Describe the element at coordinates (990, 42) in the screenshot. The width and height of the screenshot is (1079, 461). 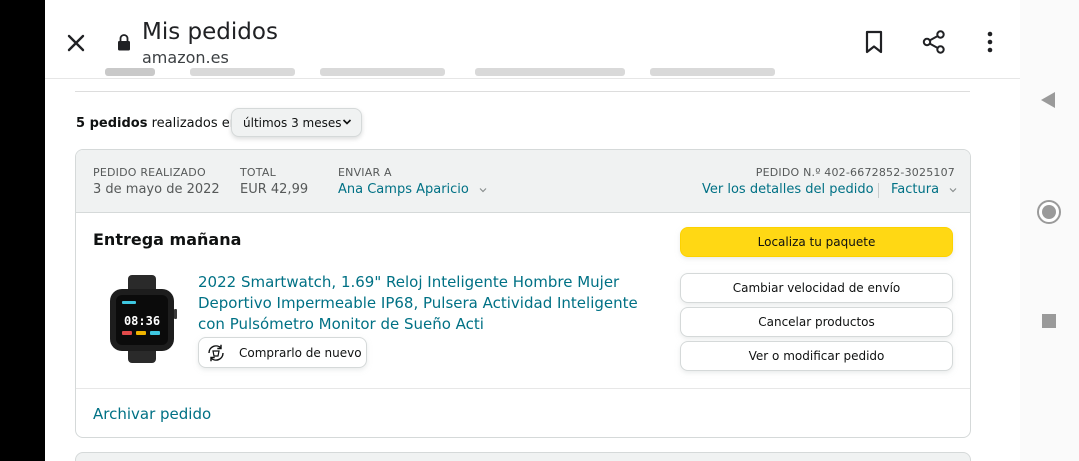
I see `more-vert-icon` at that location.